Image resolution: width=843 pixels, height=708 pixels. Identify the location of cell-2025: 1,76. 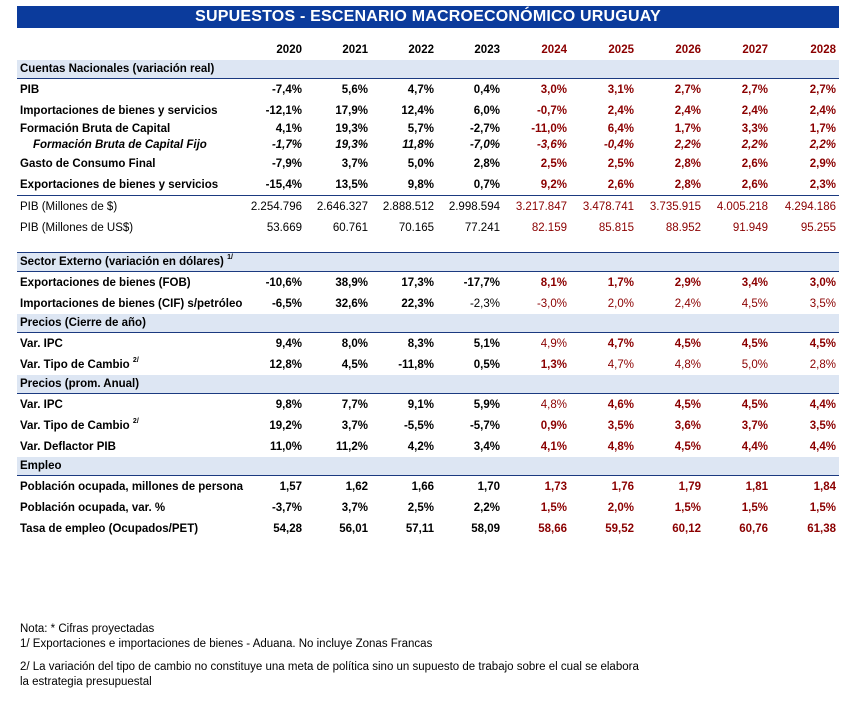
(622, 486).